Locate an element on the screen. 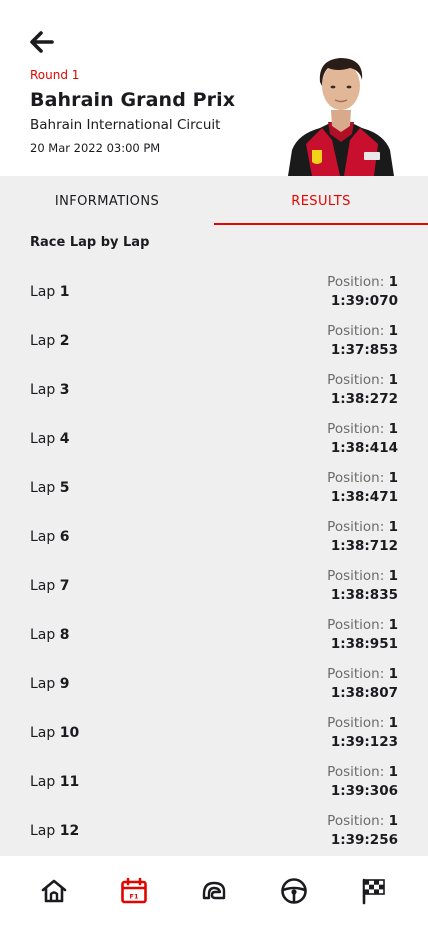 Image resolution: width=428 pixels, height=926 pixels. nav-drivers is located at coordinates (294, 891).